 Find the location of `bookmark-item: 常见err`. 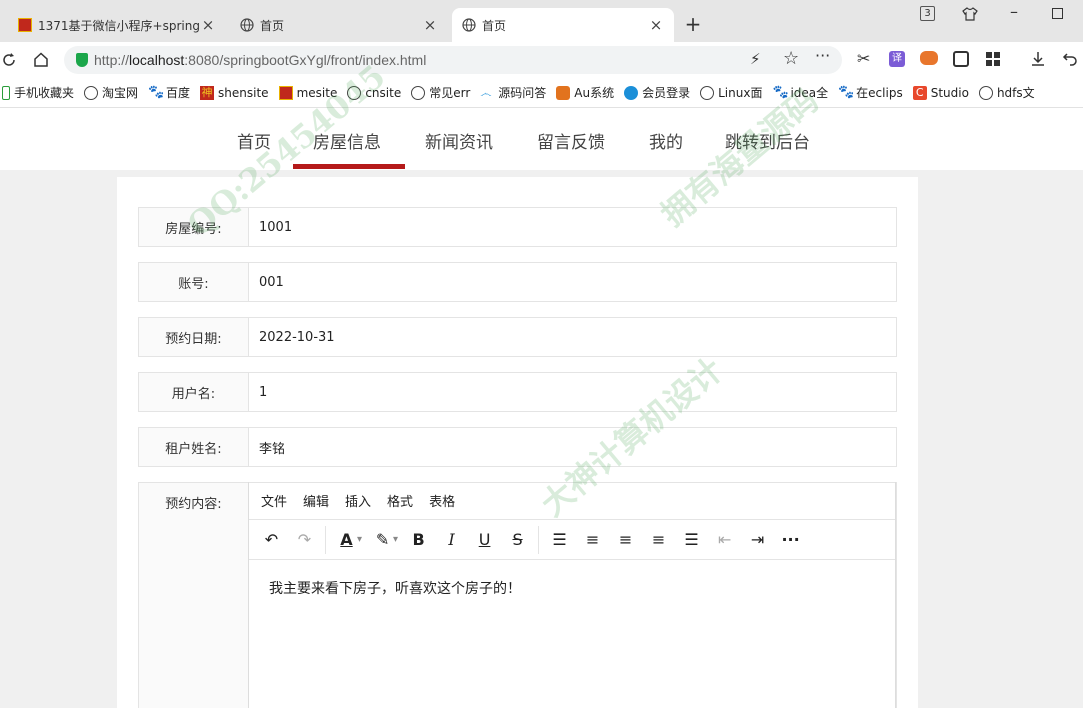

bookmark-item: 常见err is located at coordinates (440, 92).